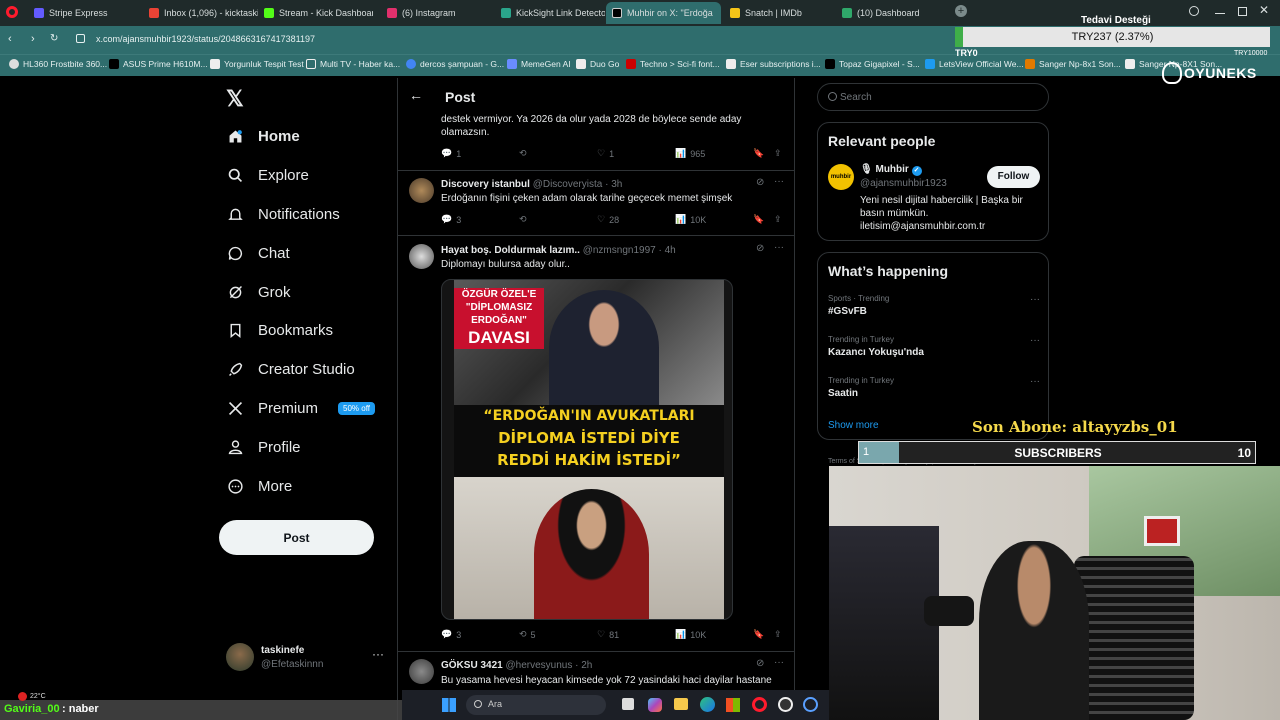  What do you see at coordinates (707, 704) in the screenshot?
I see `edge-icon` at bounding box center [707, 704].